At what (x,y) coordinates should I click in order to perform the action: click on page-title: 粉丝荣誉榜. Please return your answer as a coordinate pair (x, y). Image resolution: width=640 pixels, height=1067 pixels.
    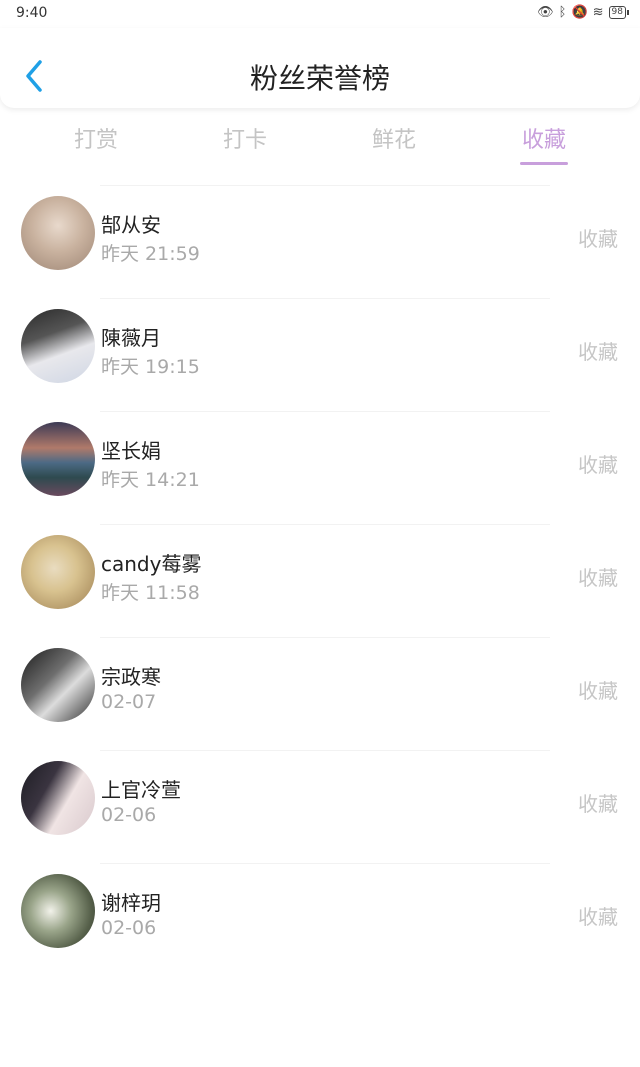
    Looking at the image, I should click on (319, 78).